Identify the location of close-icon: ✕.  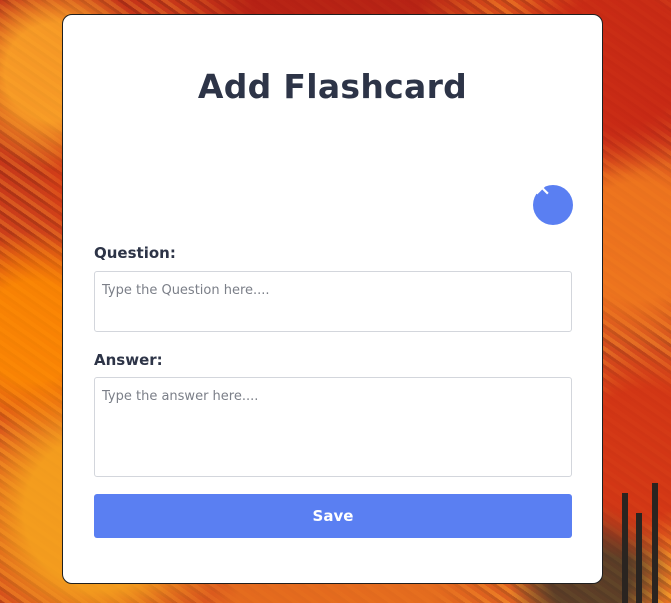
(542, 189).